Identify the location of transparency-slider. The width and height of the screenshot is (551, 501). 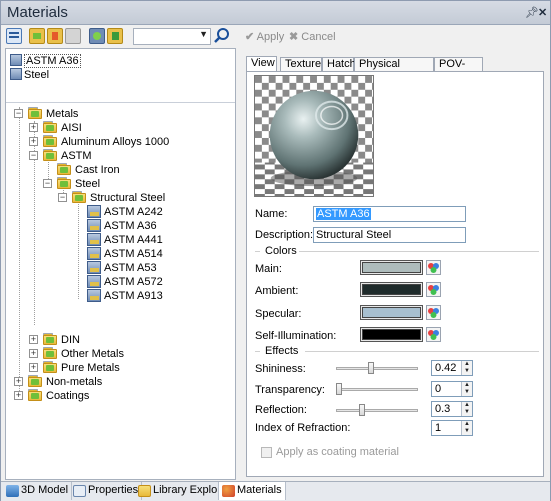
(377, 389).